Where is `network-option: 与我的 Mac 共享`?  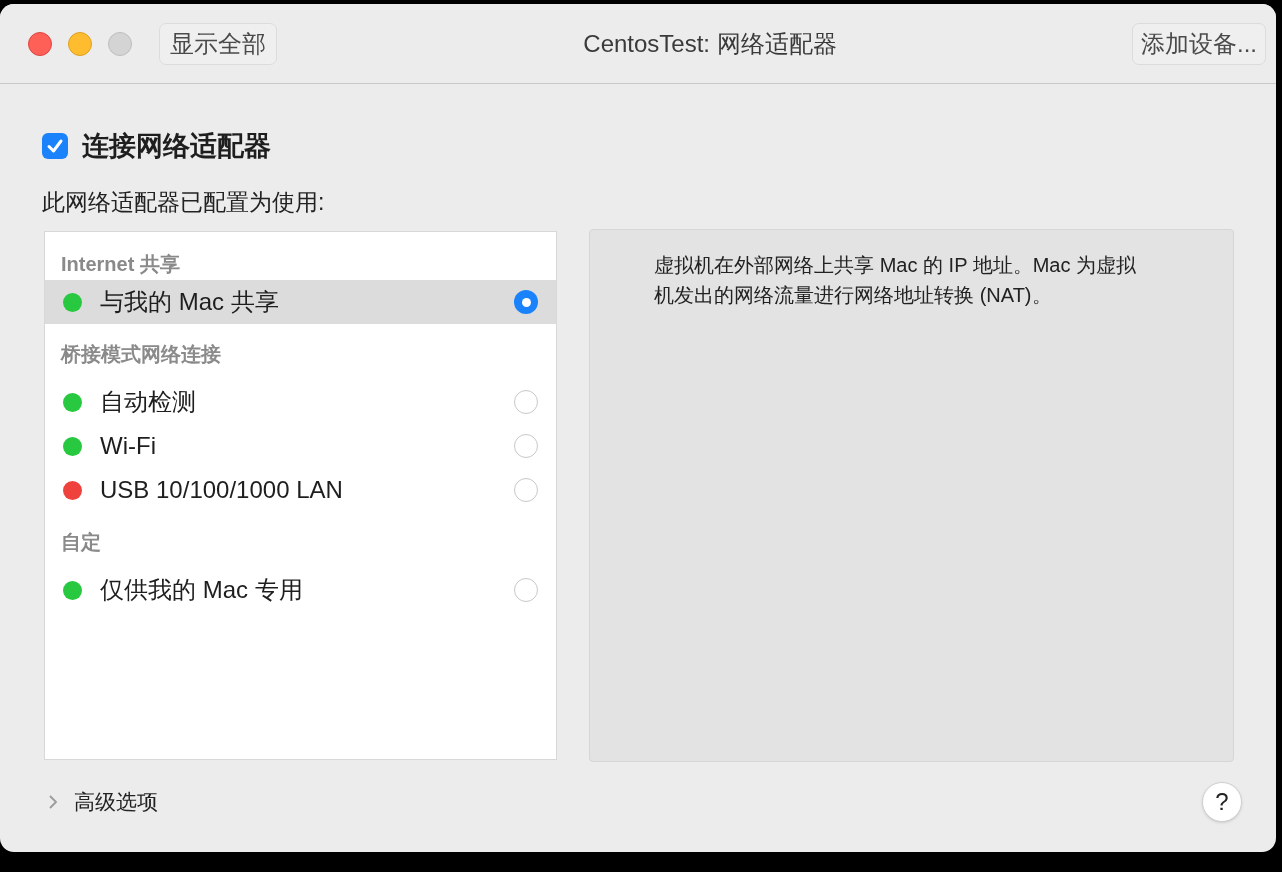
network-option: 与我的 Mac 共享 is located at coordinates (301, 302).